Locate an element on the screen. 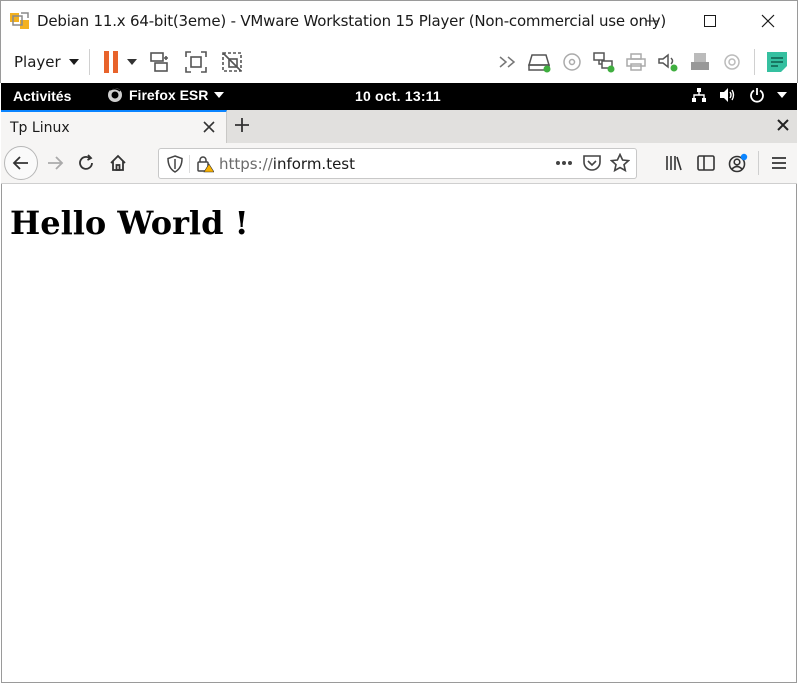 The width and height of the screenshot is (798, 683). hamburger-menu-icon is located at coordinates (779, 163).